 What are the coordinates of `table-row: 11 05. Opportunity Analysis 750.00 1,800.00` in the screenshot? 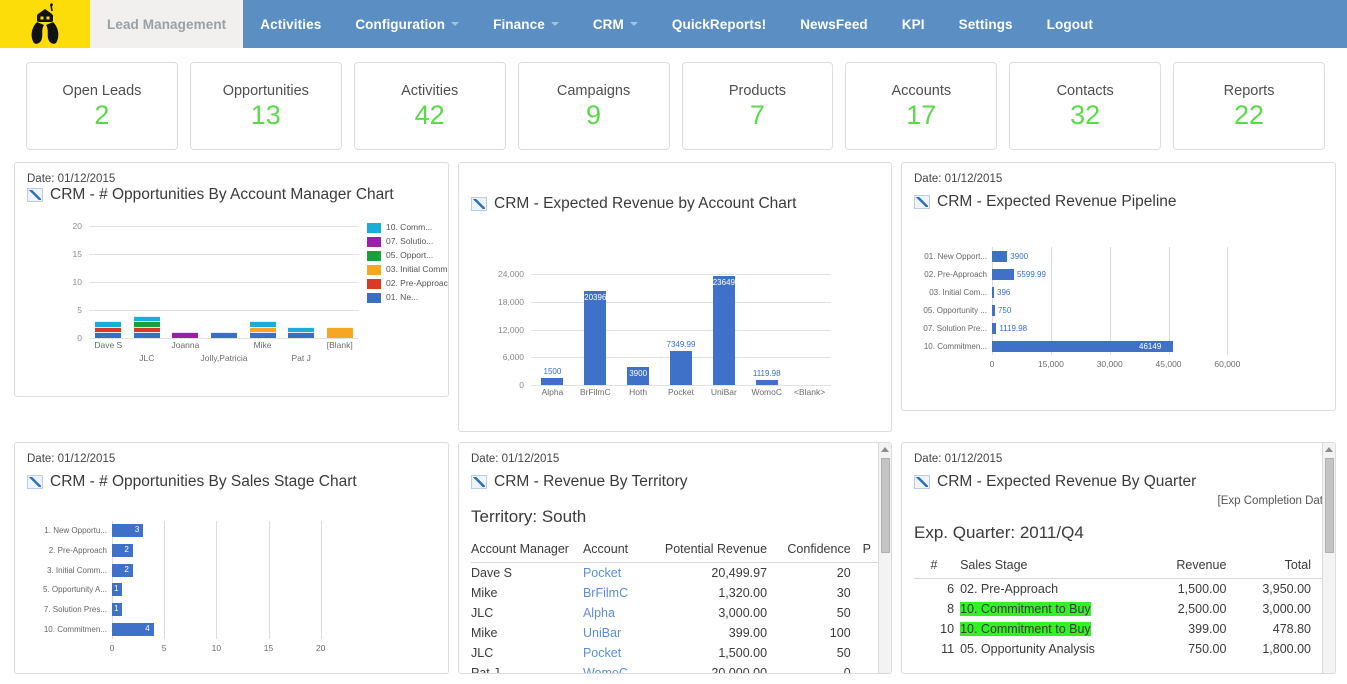 It's located at (1118, 649).